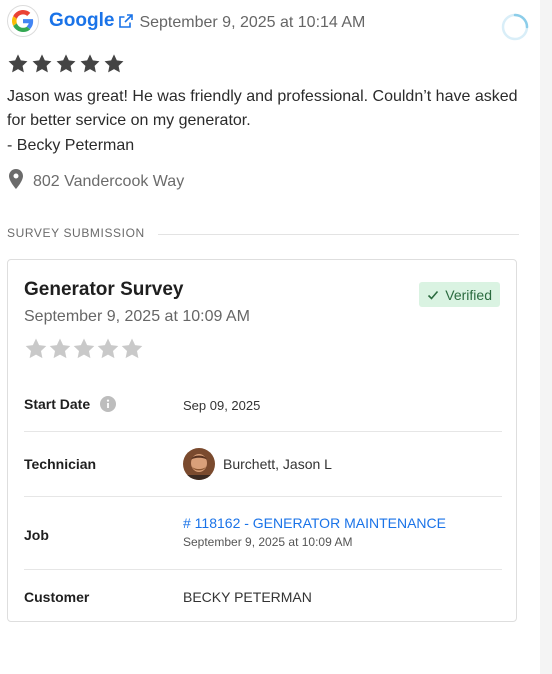 Image resolution: width=552 pixels, height=674 pixels. What do you see at coordinates (314, 523) in the screenshot?
I see `job-link: # 118162 - GENERATOR MAINTENANCE` at bounding box center [314, 523].